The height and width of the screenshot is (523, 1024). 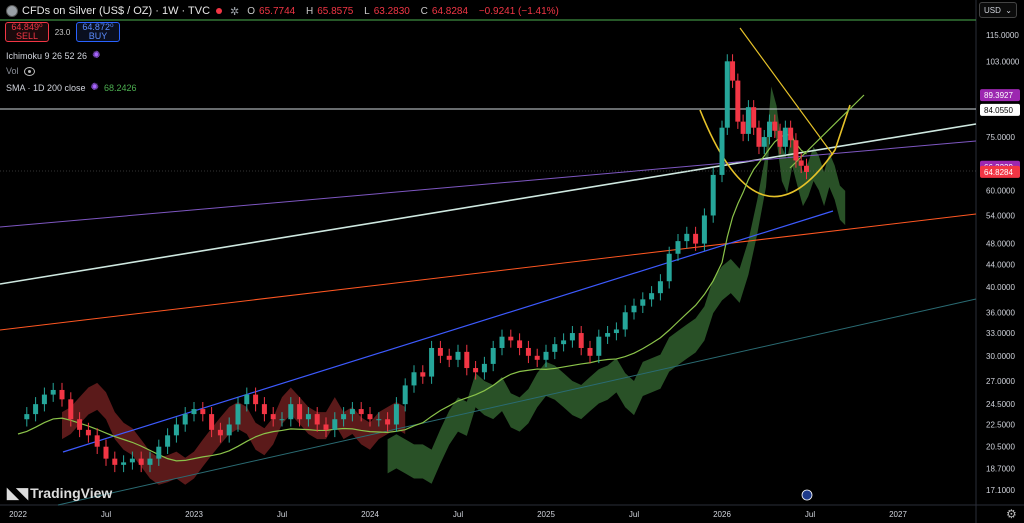 What do you see at coordinates (18, 514) in the screenshot?
I see `x-tick-label: 2022` at bounding box center [18, 514].